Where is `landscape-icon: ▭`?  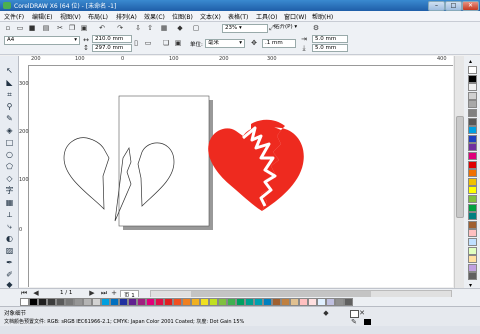 landscape-icon: ▭ is located at coordinates (148, 43).